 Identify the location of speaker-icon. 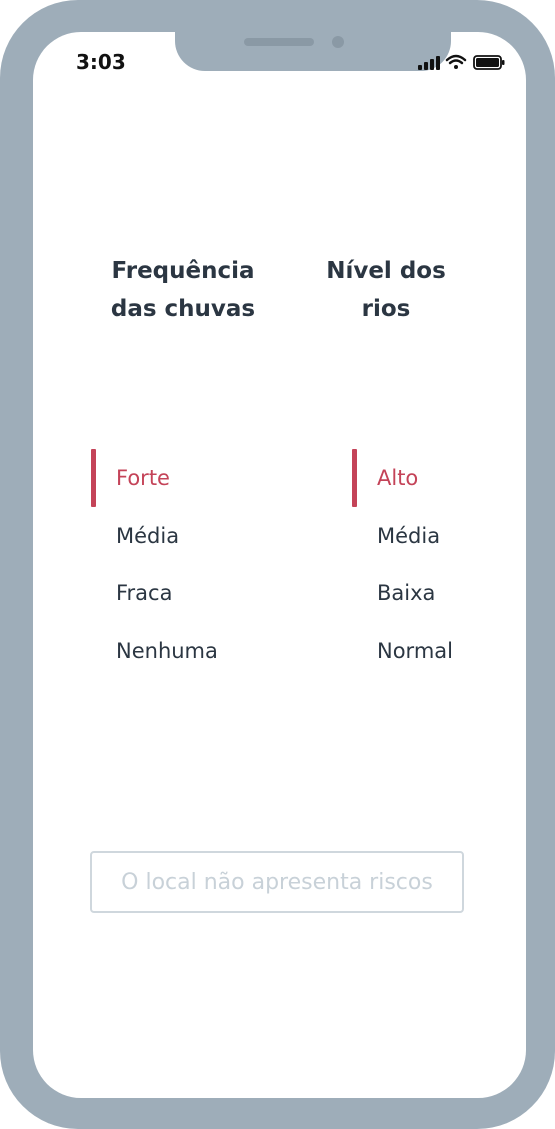
(279, 42).